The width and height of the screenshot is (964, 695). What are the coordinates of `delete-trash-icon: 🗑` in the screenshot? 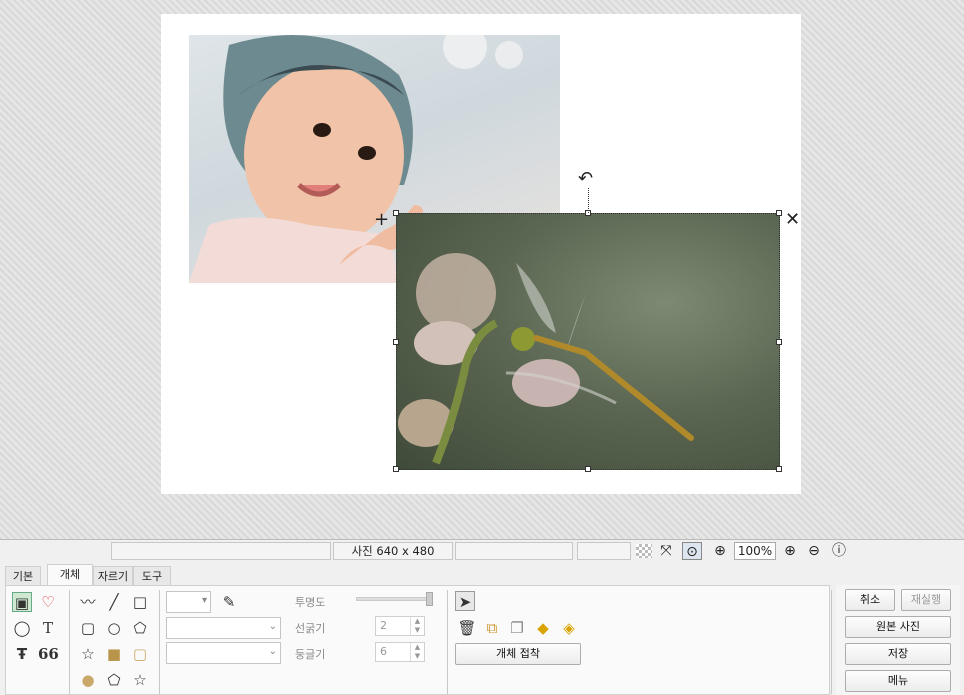 It's located at (467, 628).